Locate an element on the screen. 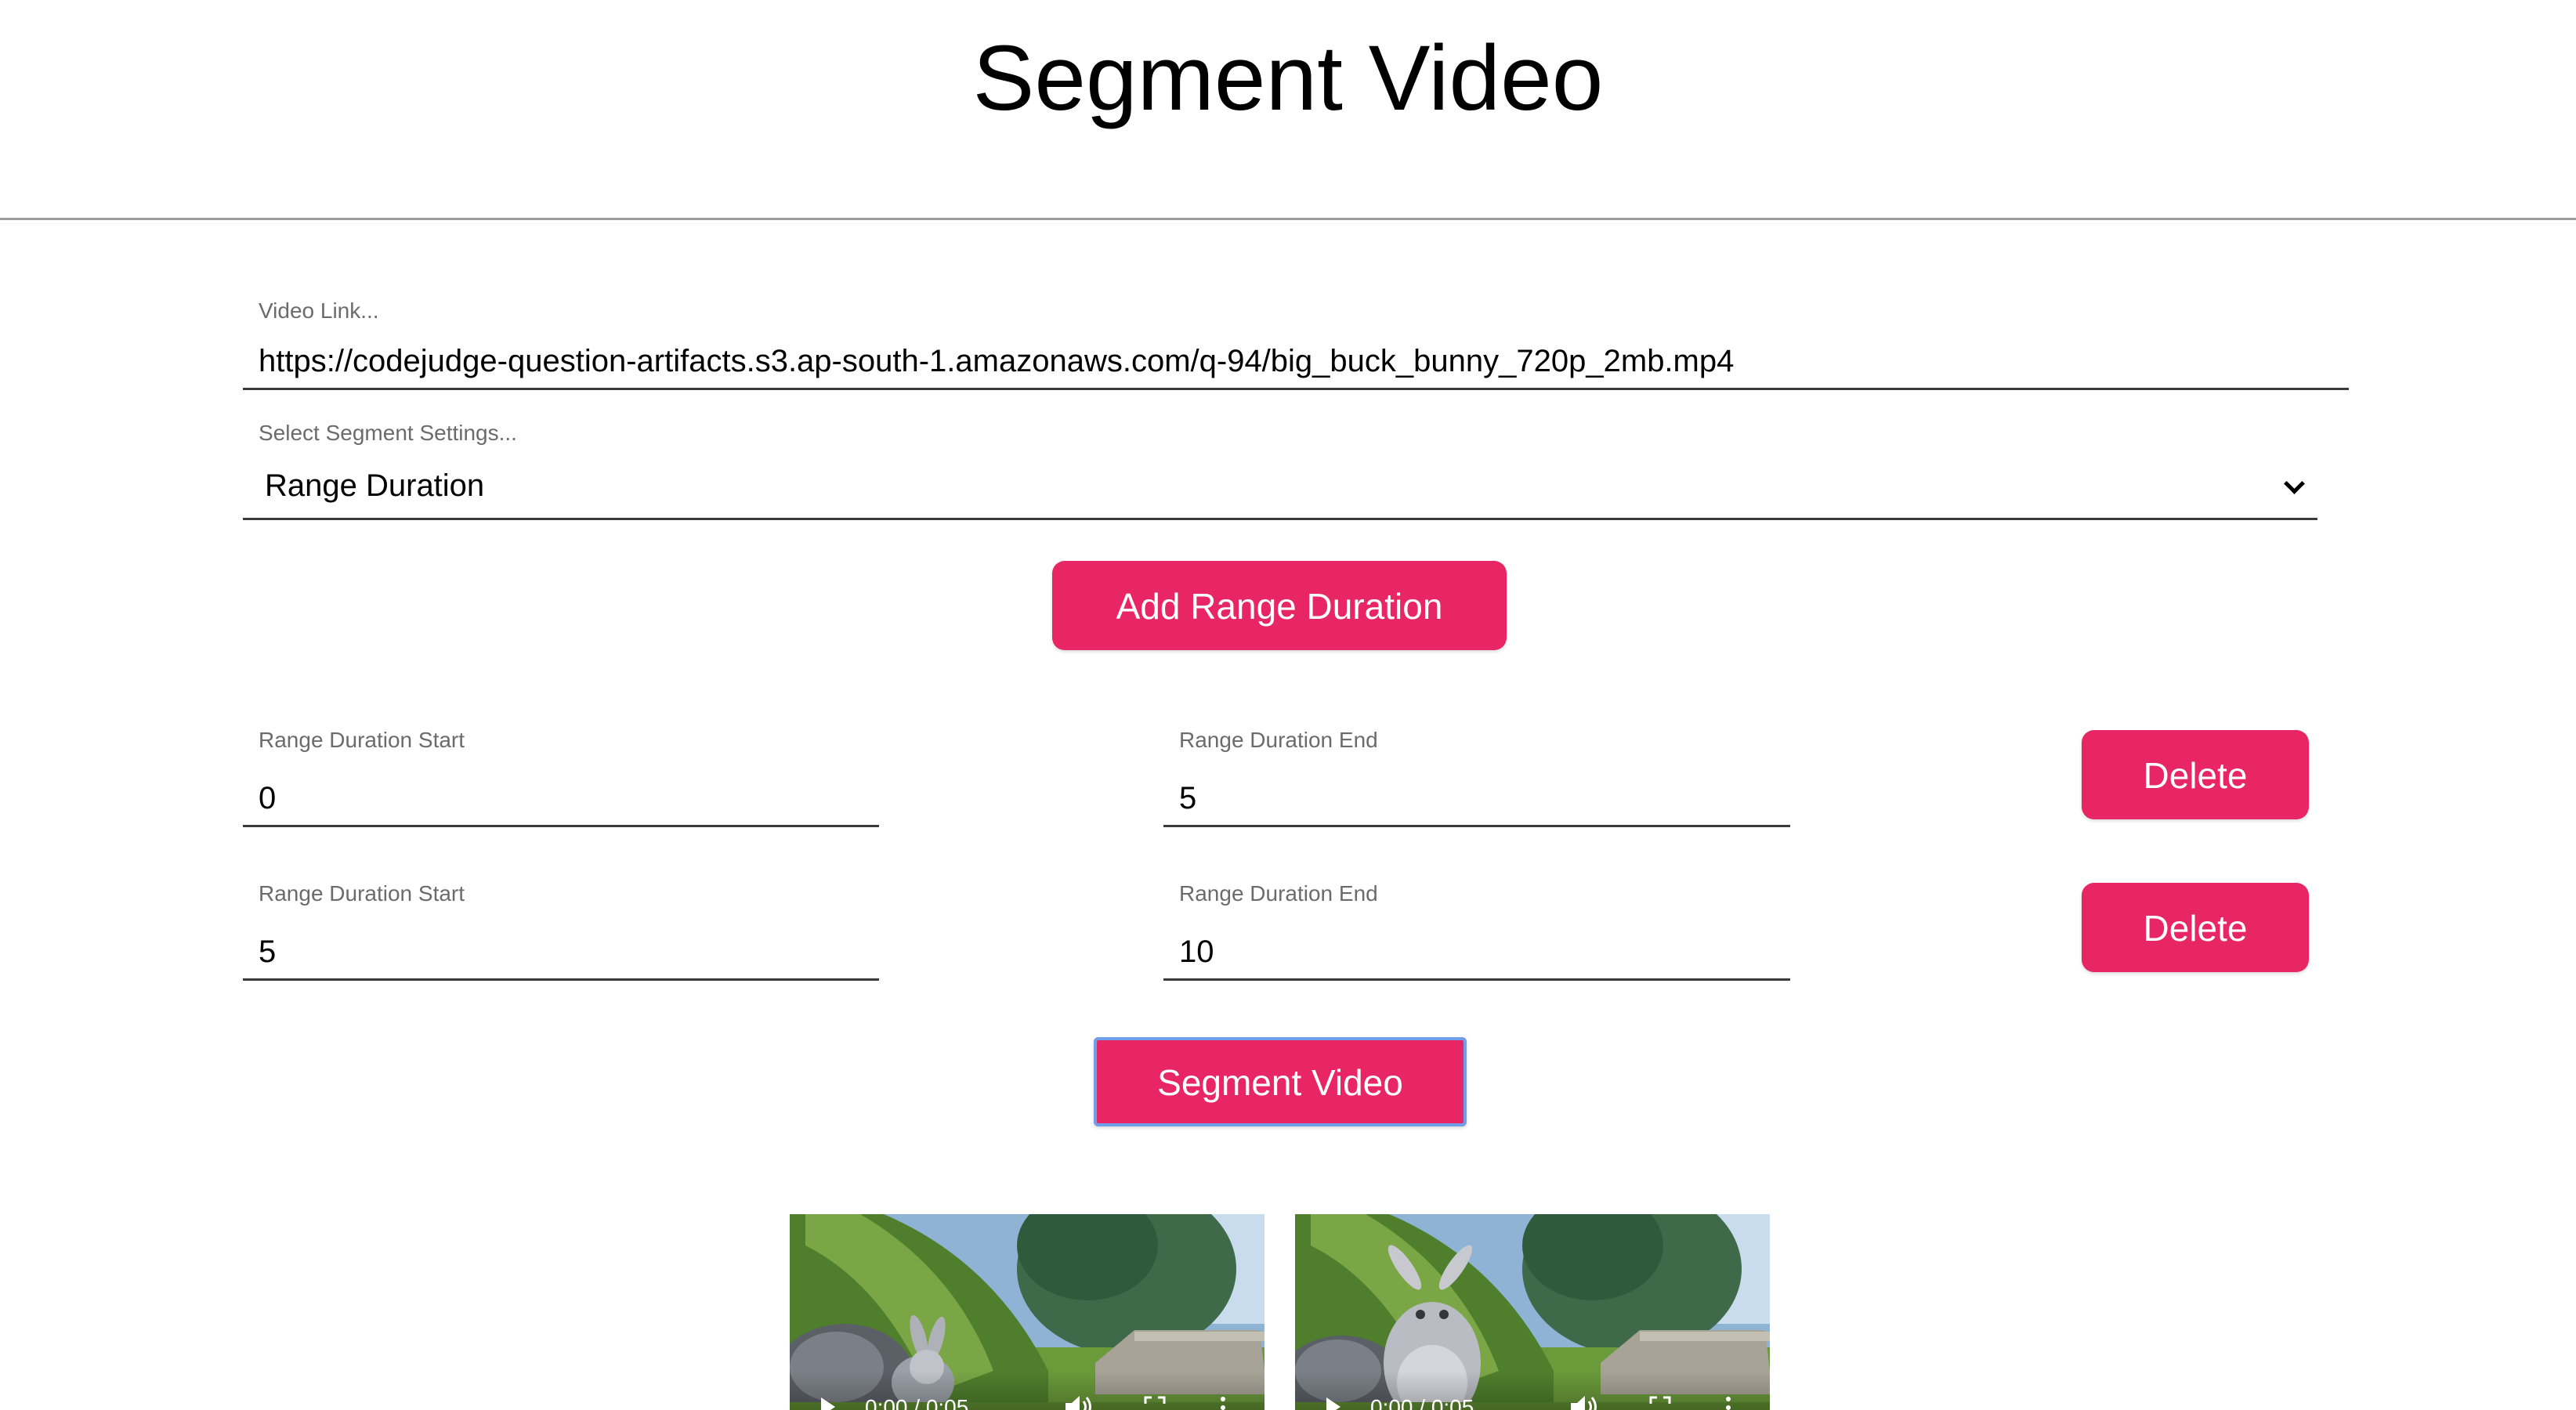  chevron-down-icon is located at coordinates (2295, 484).